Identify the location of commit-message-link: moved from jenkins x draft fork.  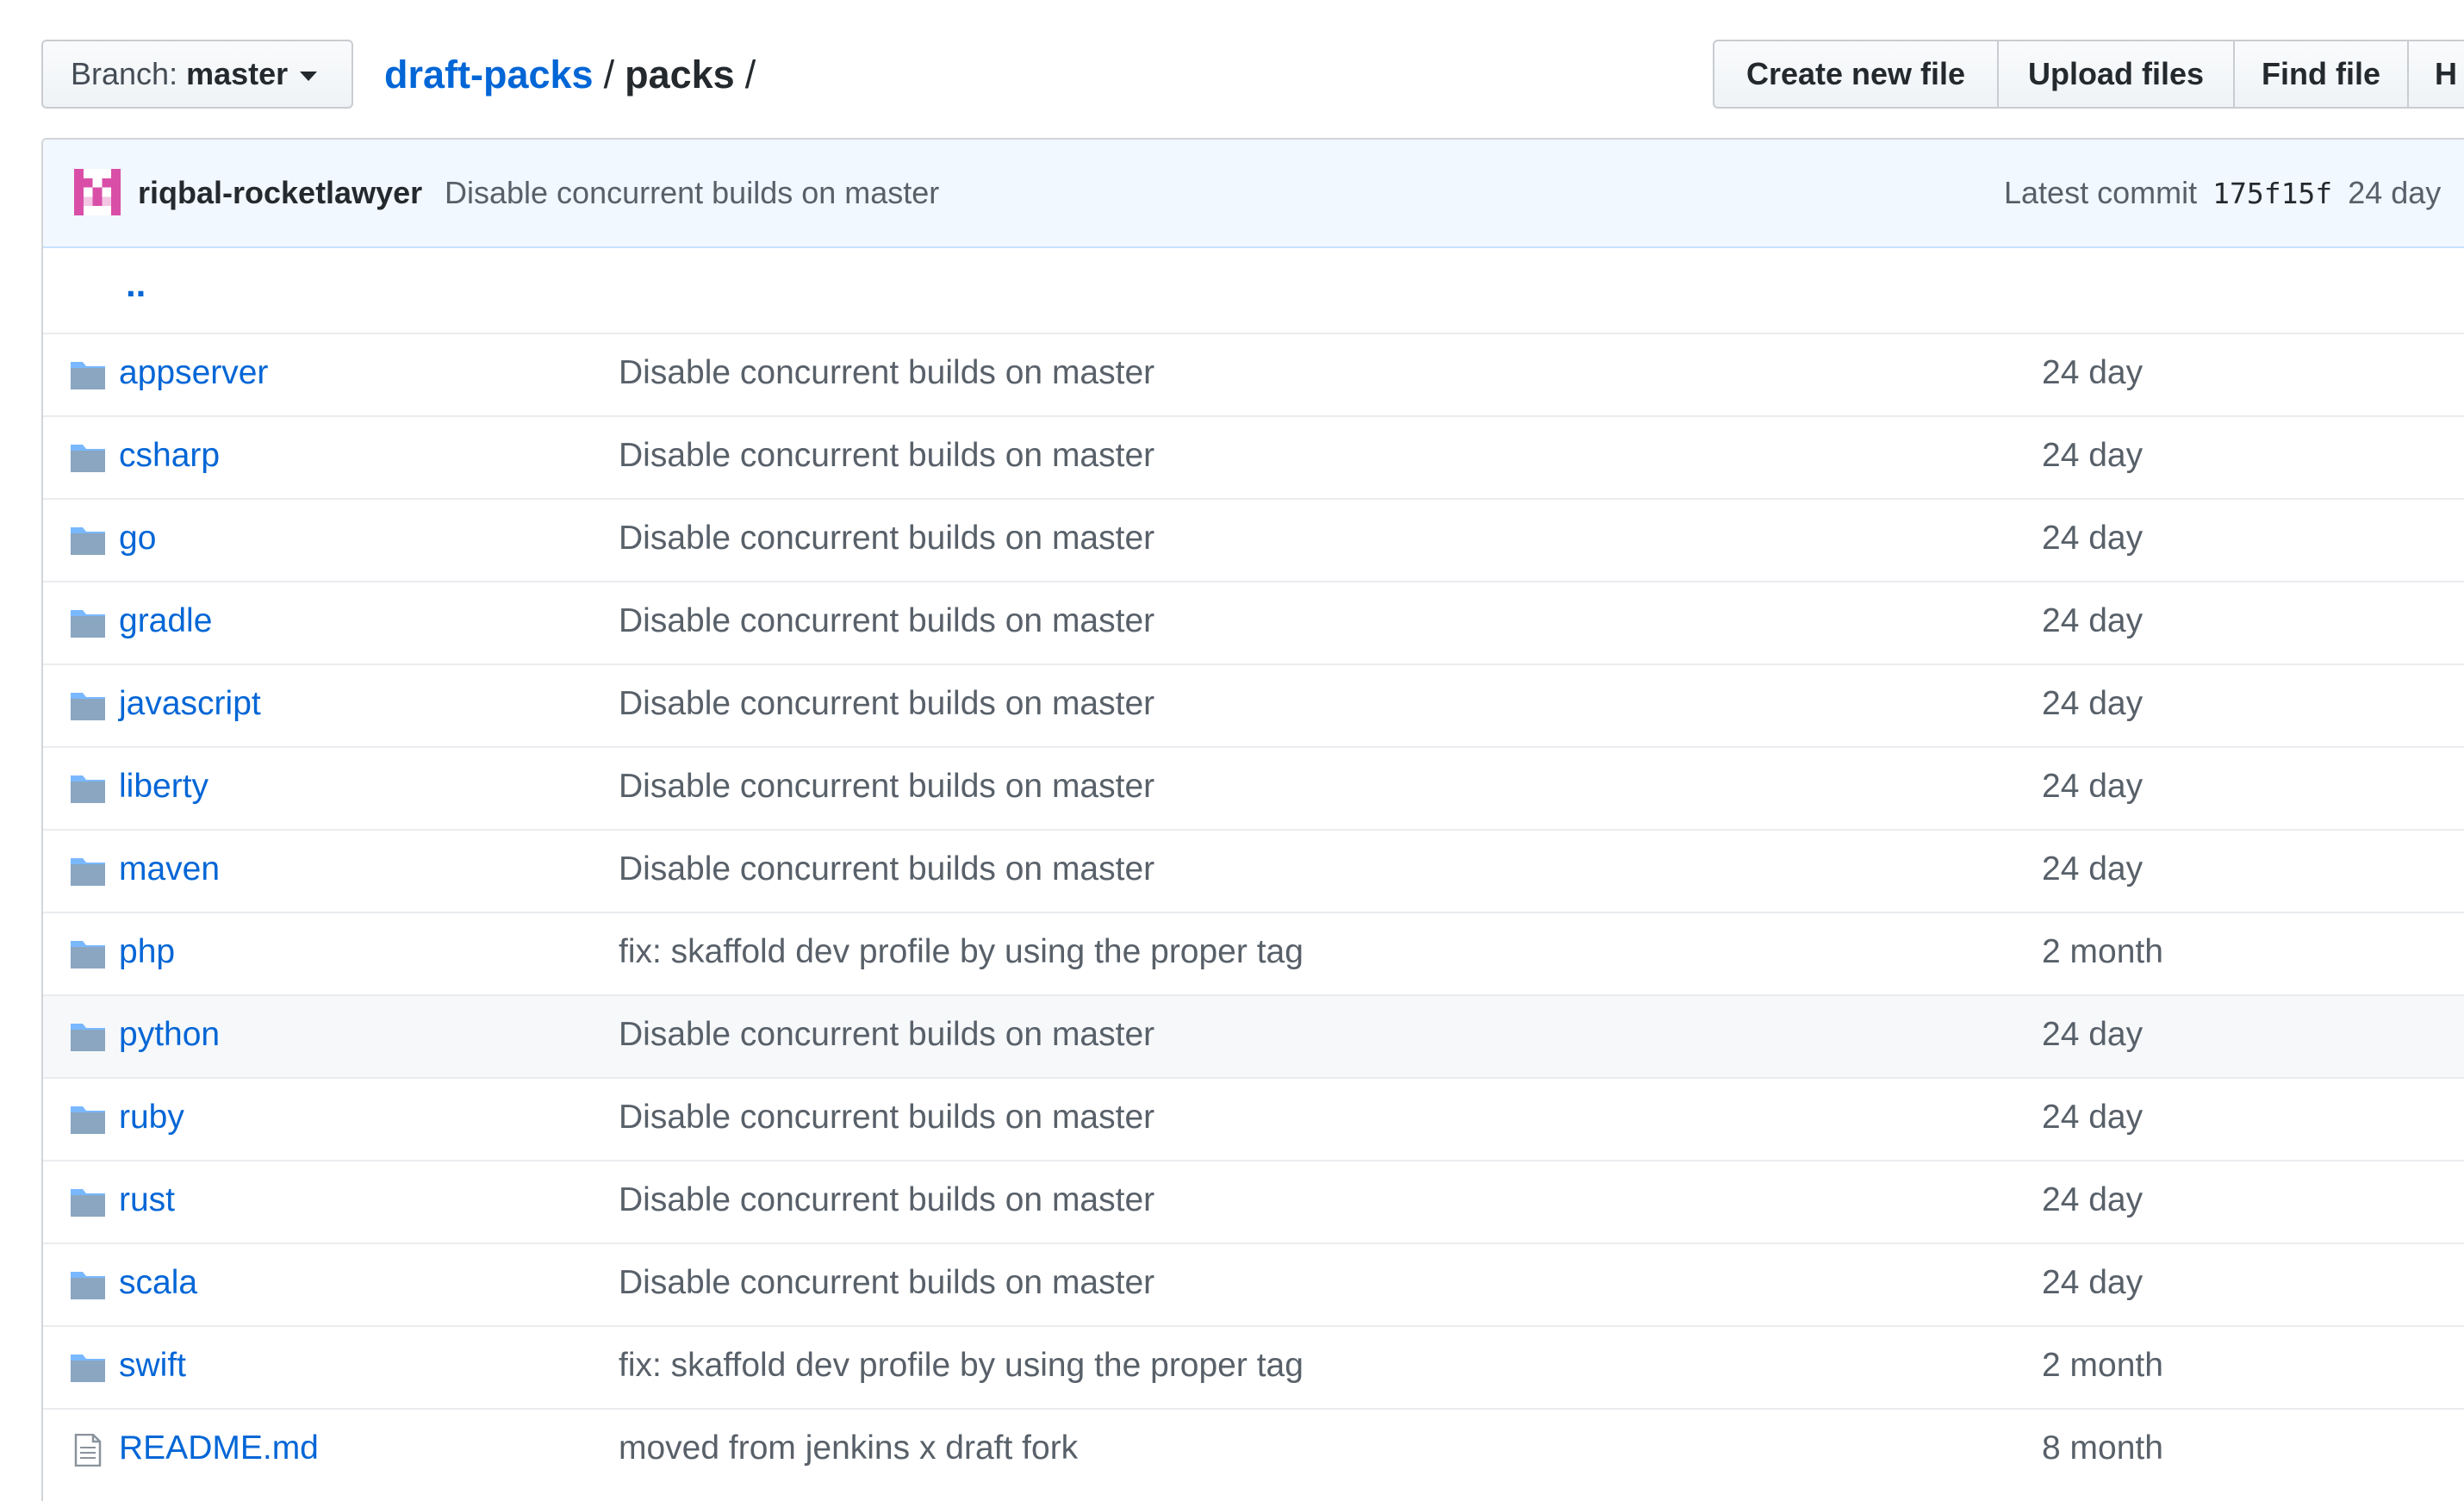
(849, 1448).